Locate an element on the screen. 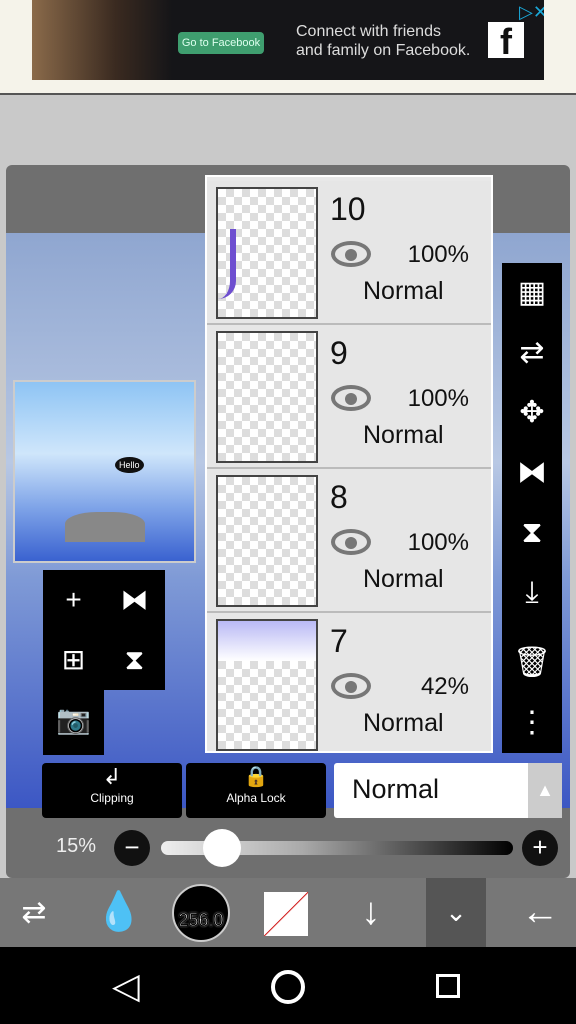 The height and width of the screenshot is (1024, 576). nav-home-icon is located at coordinates (288, 987).